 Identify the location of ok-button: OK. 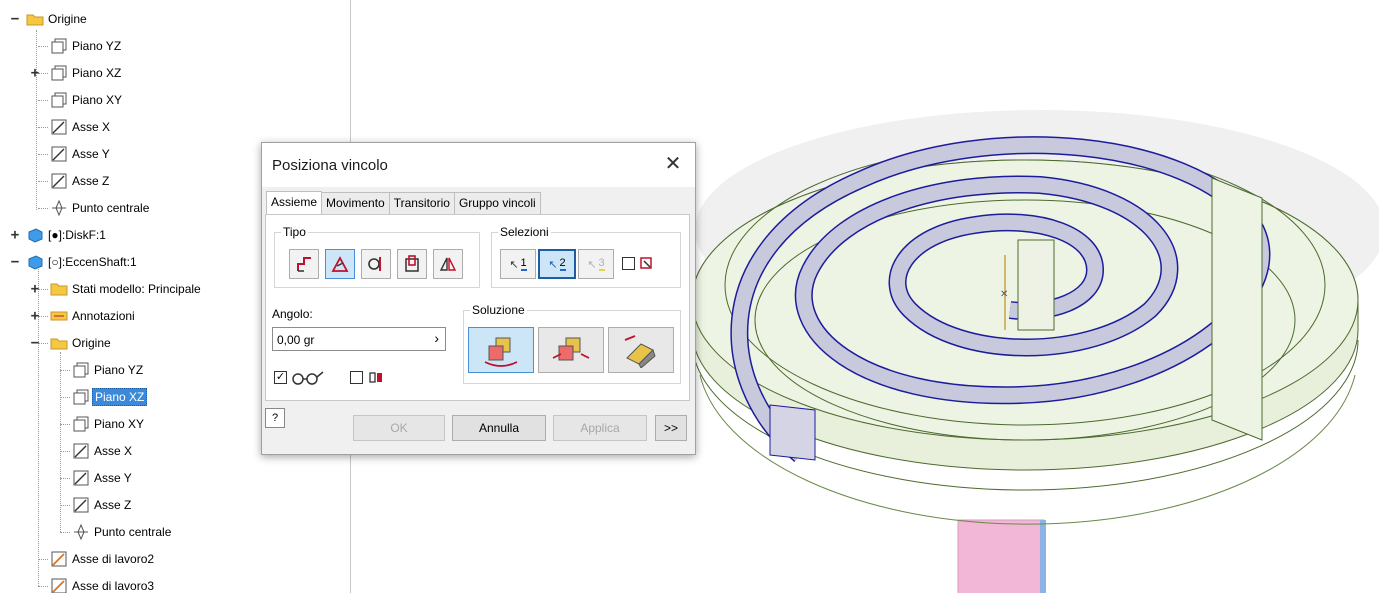
(399, 428).